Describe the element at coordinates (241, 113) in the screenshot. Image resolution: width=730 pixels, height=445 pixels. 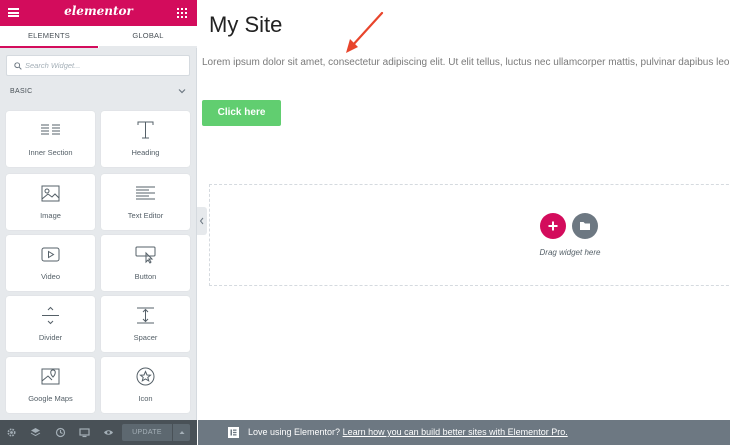
I see `click-here-button: Click here` at that location.